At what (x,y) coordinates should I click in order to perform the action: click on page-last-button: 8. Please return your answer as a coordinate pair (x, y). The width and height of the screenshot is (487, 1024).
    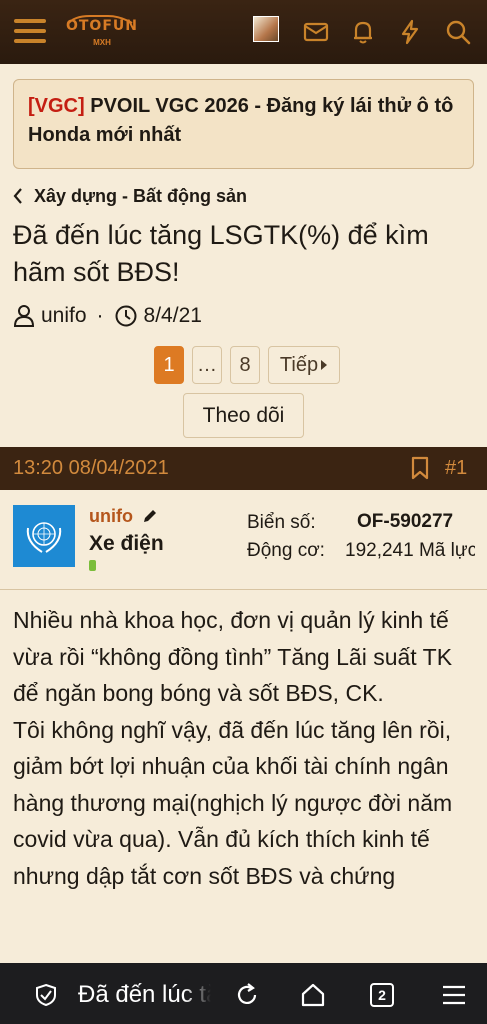
    Looking at the image, I should click on (245, 365).